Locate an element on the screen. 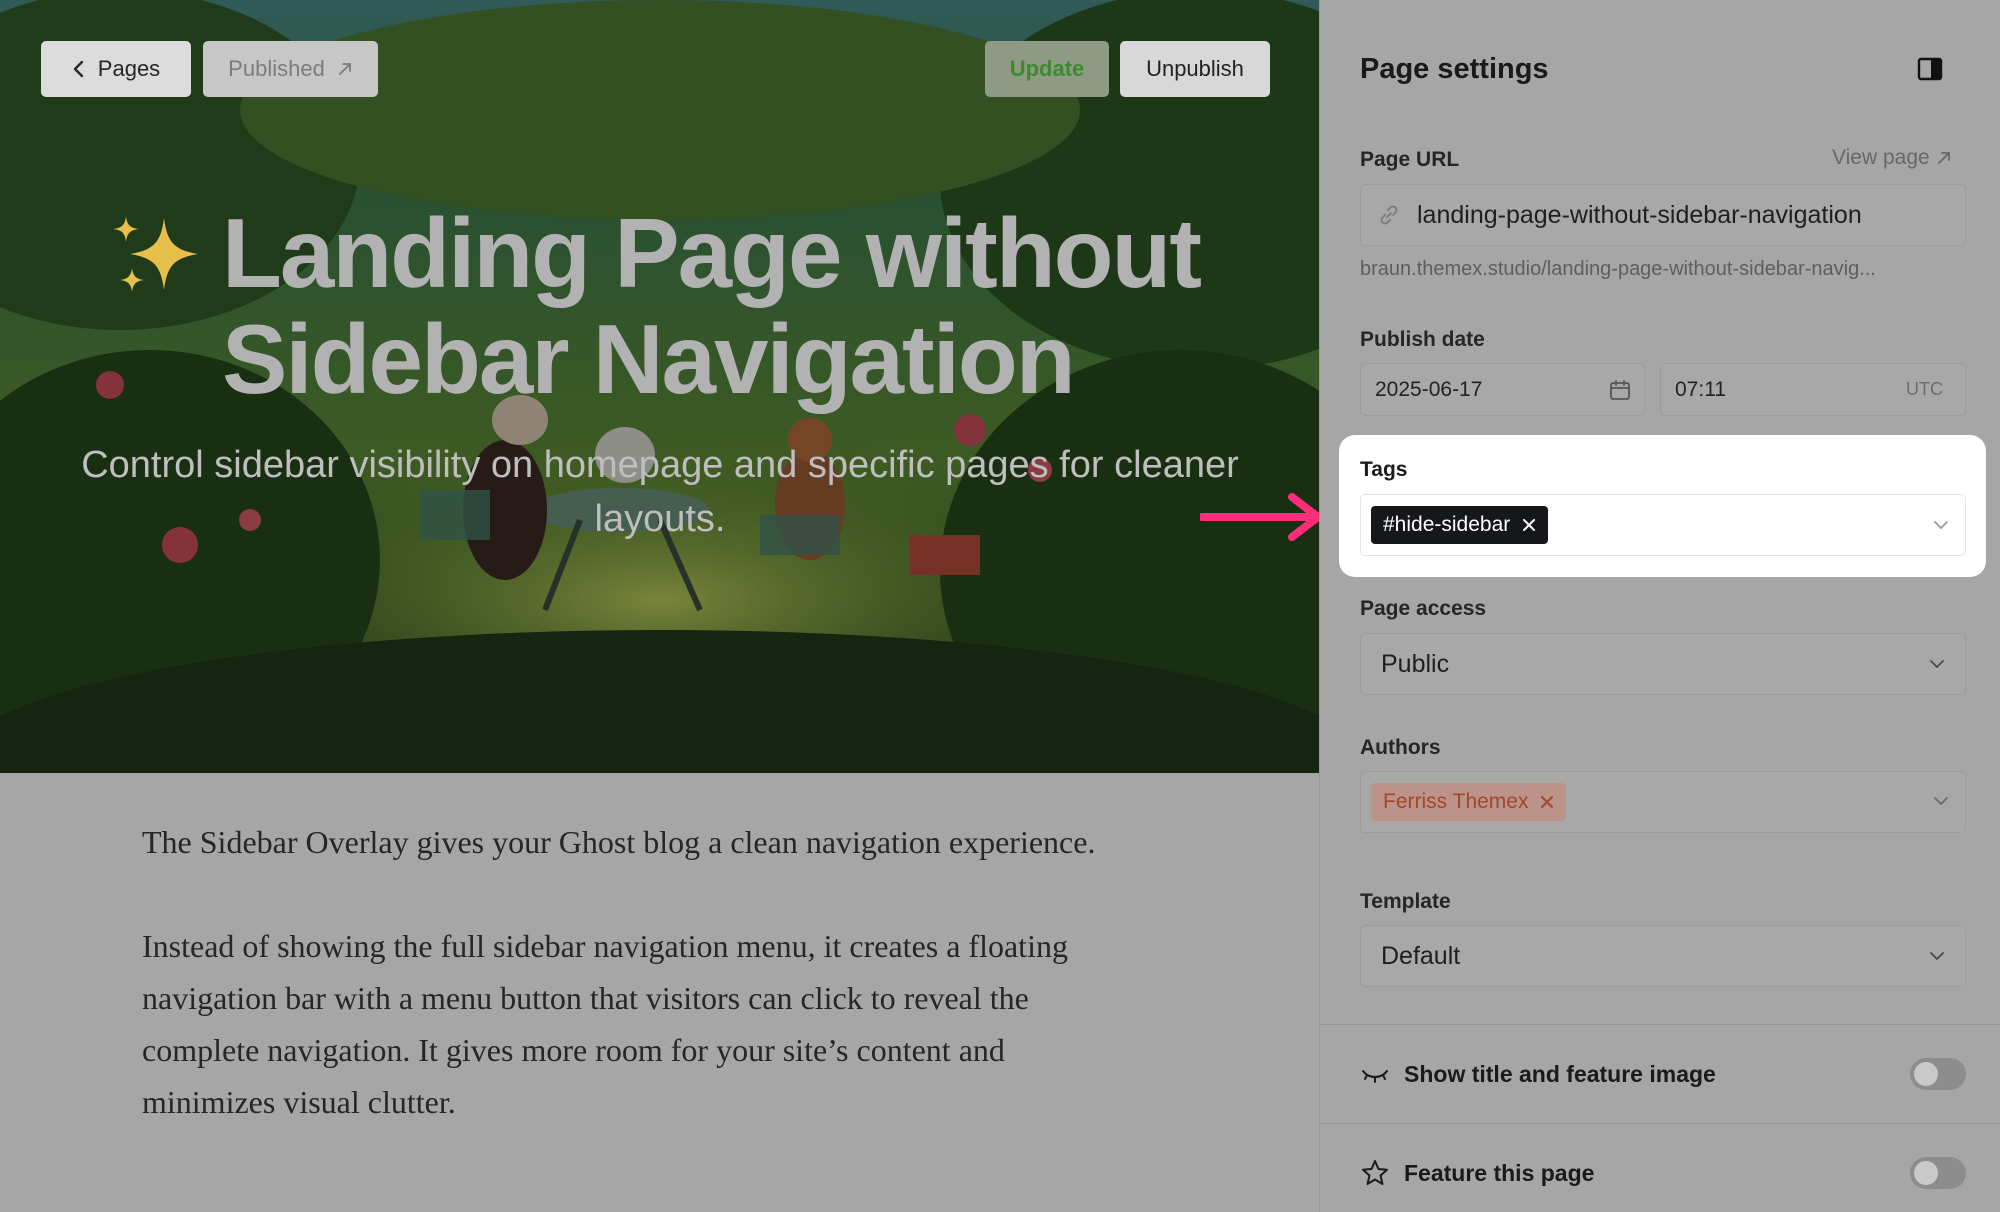  show-title-toggle-row: Show title and feature image is located at coordinates (1663, 1074).